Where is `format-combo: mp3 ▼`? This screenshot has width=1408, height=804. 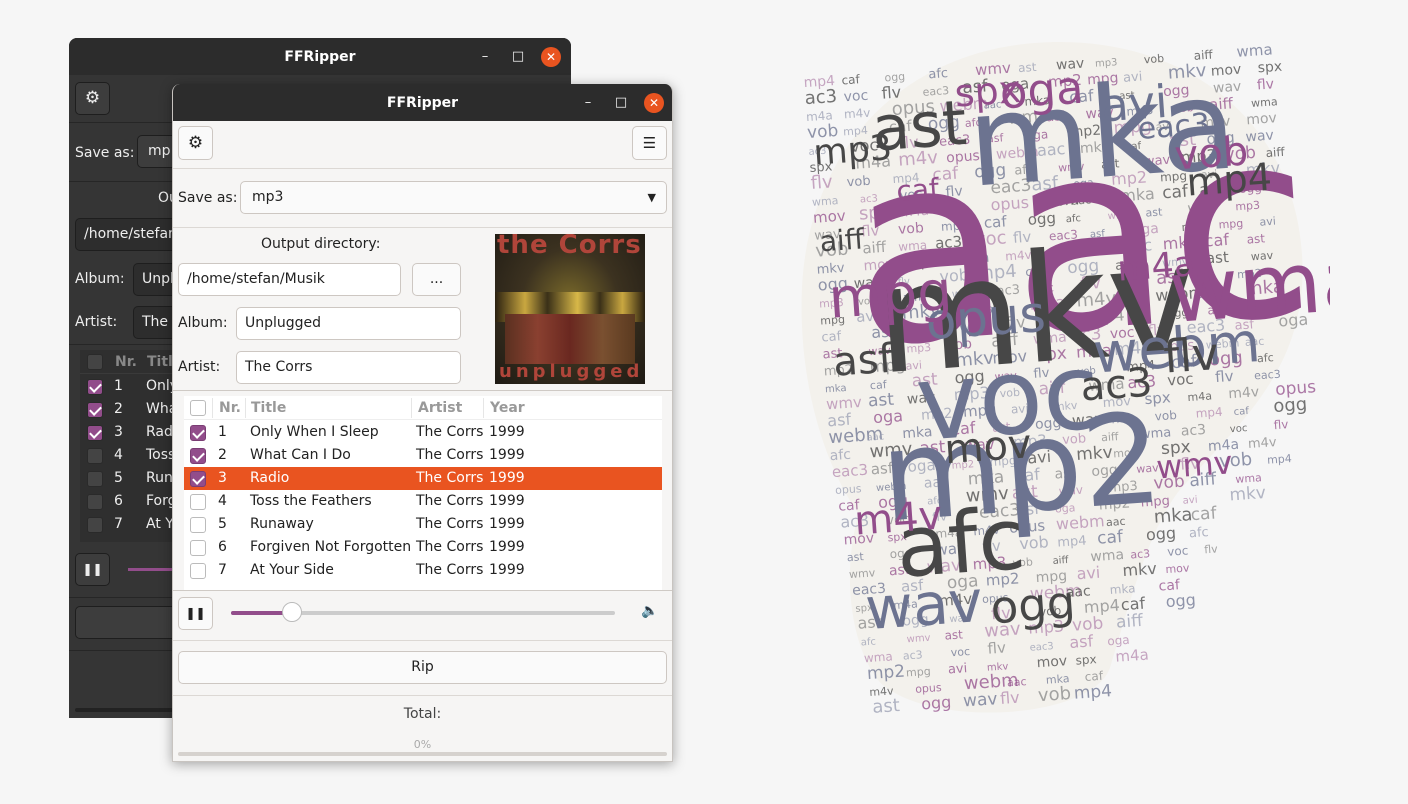
format-combo: mp3 ▼ is located at coordinates (453, 197).